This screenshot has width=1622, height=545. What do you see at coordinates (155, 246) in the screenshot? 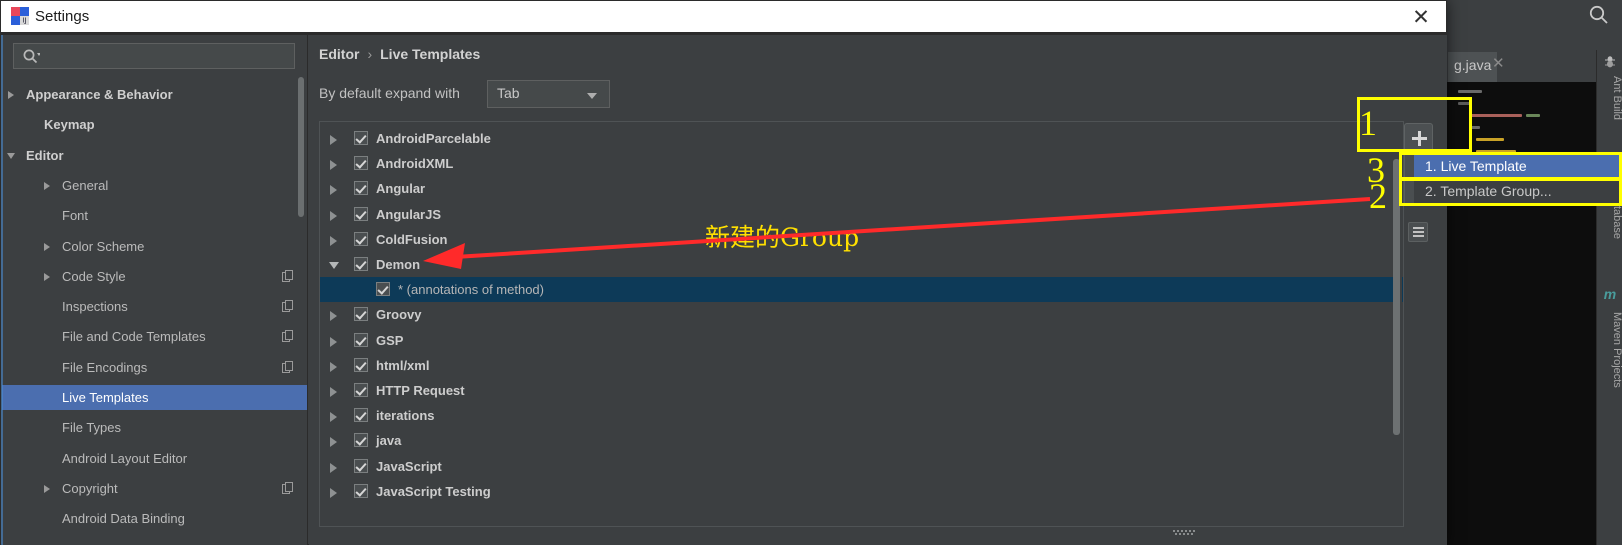
I see `sidebar-item-color-scheme: Color Scheme` at bounding box center [155, 246].